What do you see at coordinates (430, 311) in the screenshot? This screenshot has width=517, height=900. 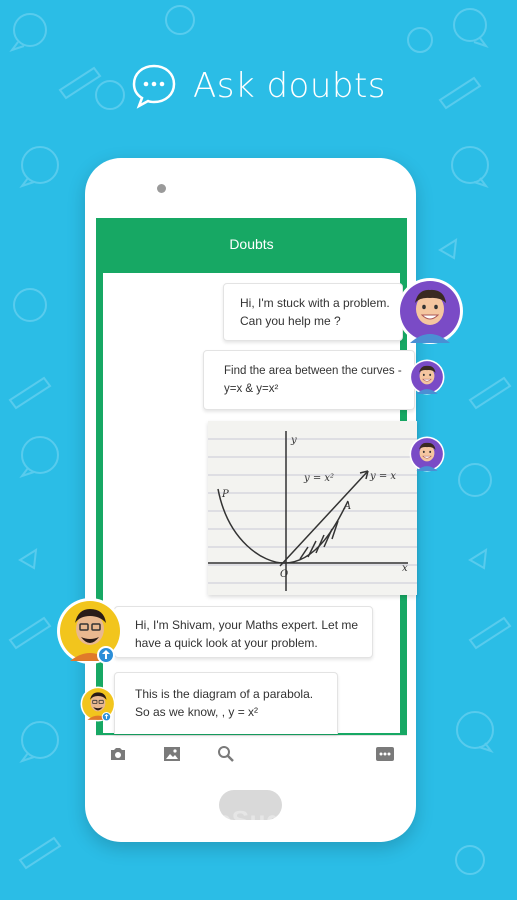 I see `user-avatar-large` at bounding box center [430, 311].